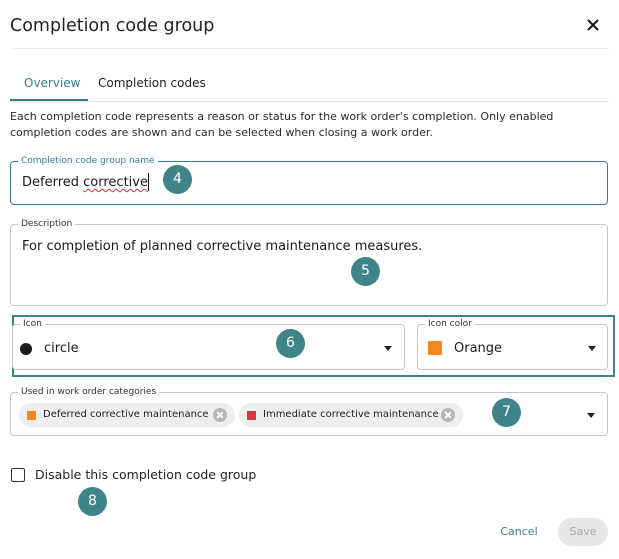  What do you see at coordinates (309, 101) in the screenshot?
I see `tabs-divider` at bounding box center [309, 101].